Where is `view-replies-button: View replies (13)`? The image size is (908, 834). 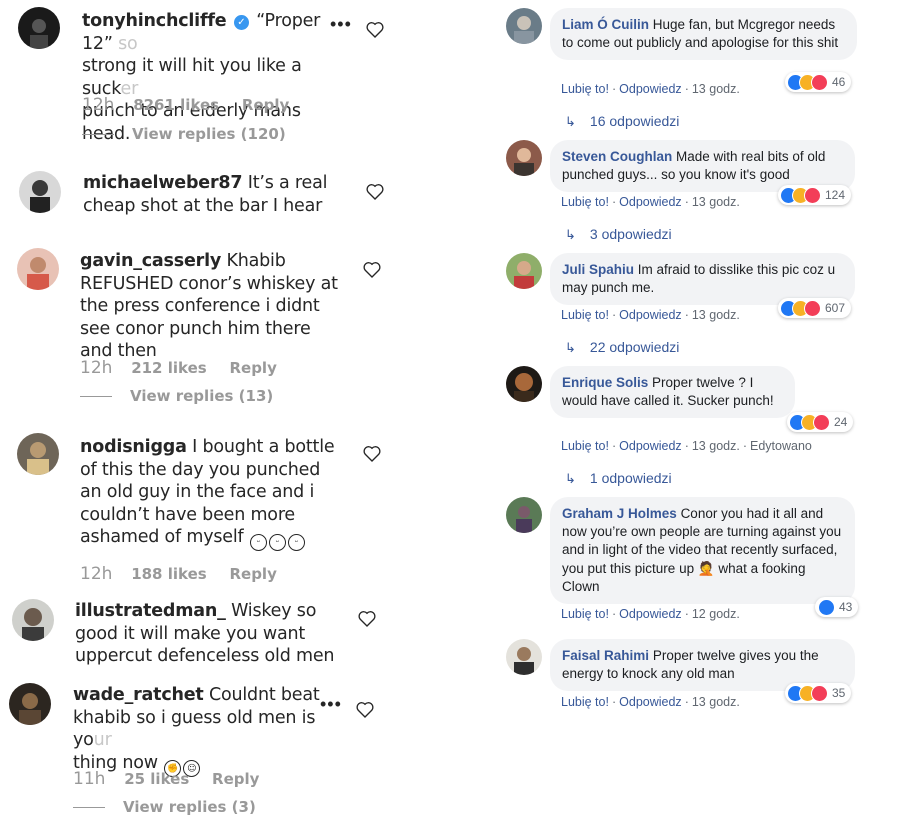 view-replies-button: View replies (13) is located at coordinates (176, 396).